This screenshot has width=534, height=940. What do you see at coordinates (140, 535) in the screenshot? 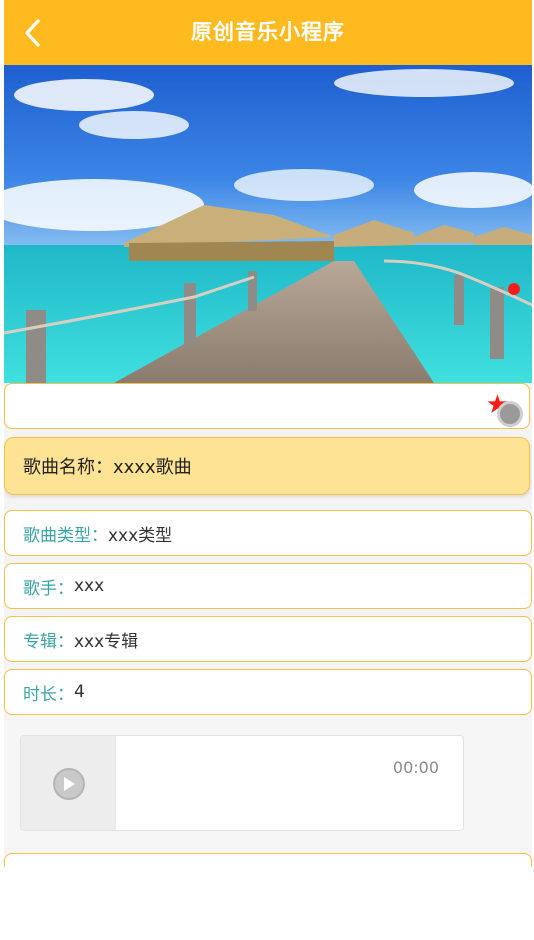
I see `field-value: xxx类型` at bounding box center [140, 535].